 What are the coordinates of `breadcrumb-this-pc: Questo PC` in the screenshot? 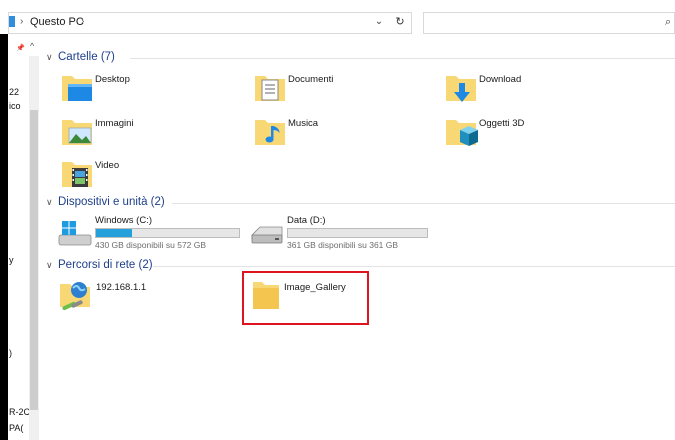 It's located at (57, 22).